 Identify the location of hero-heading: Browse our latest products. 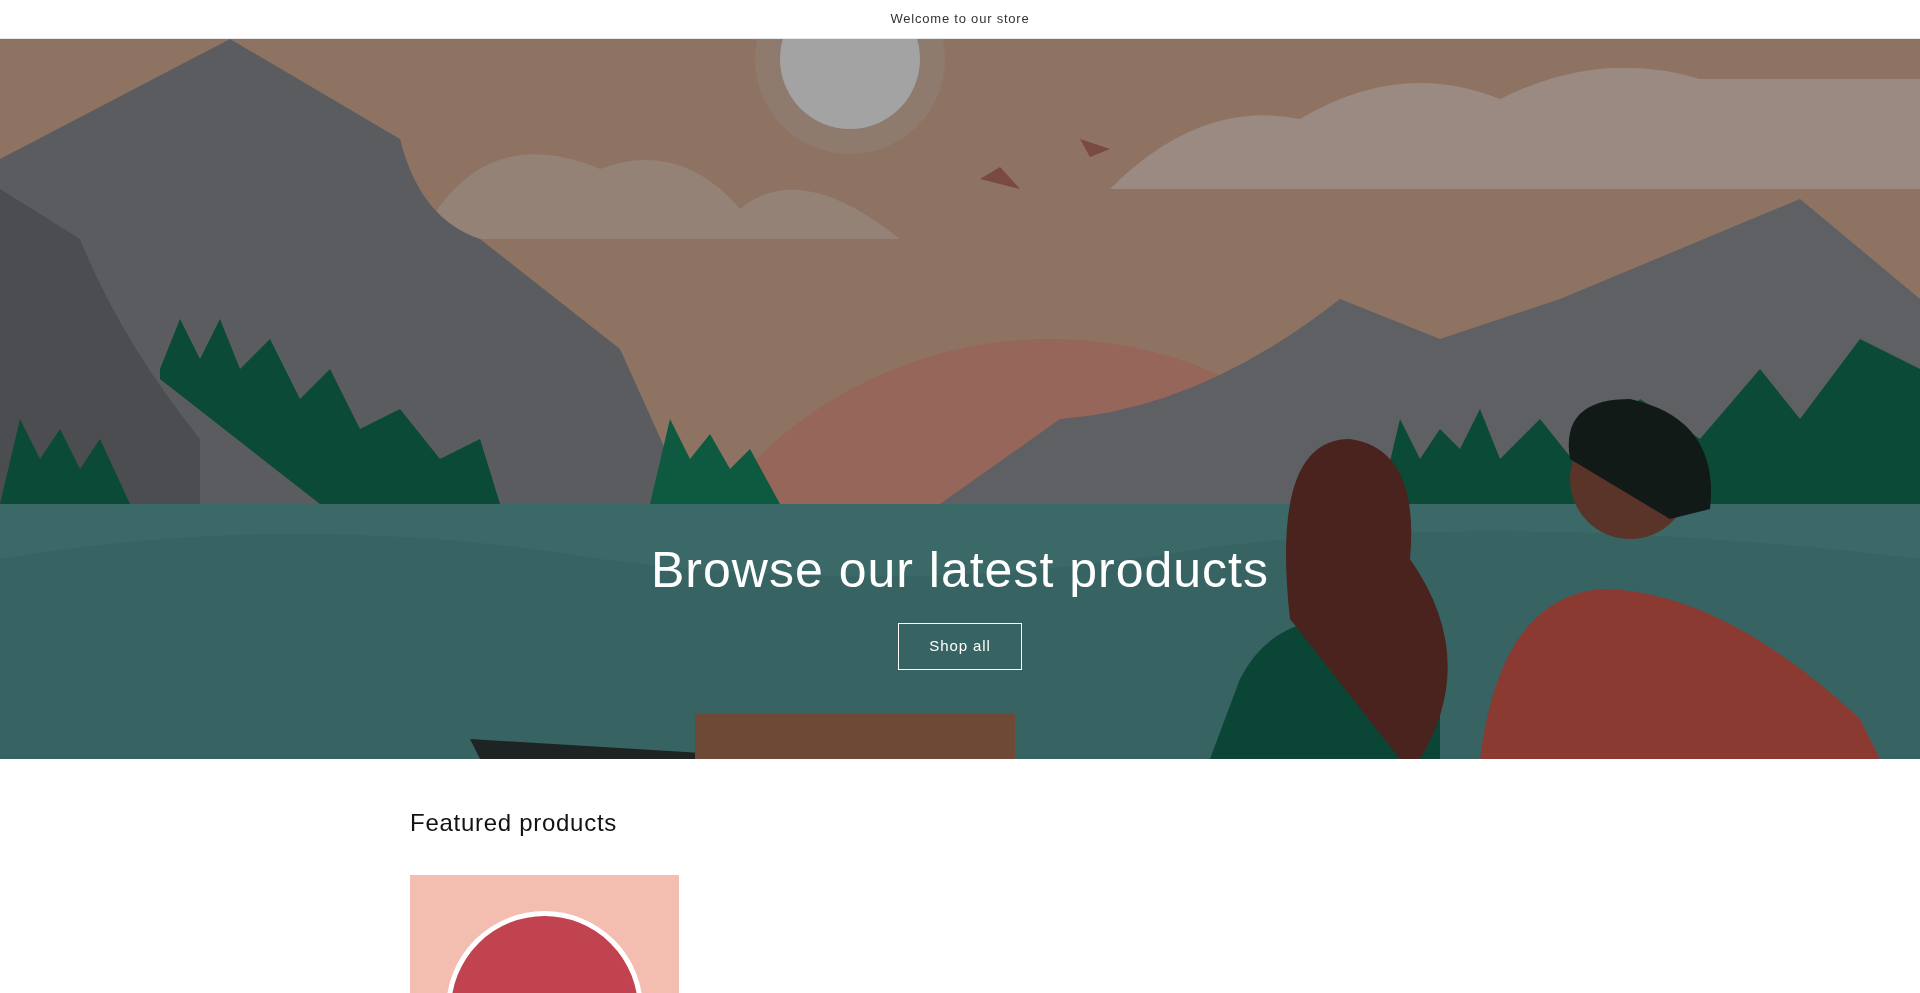
(960, 570).